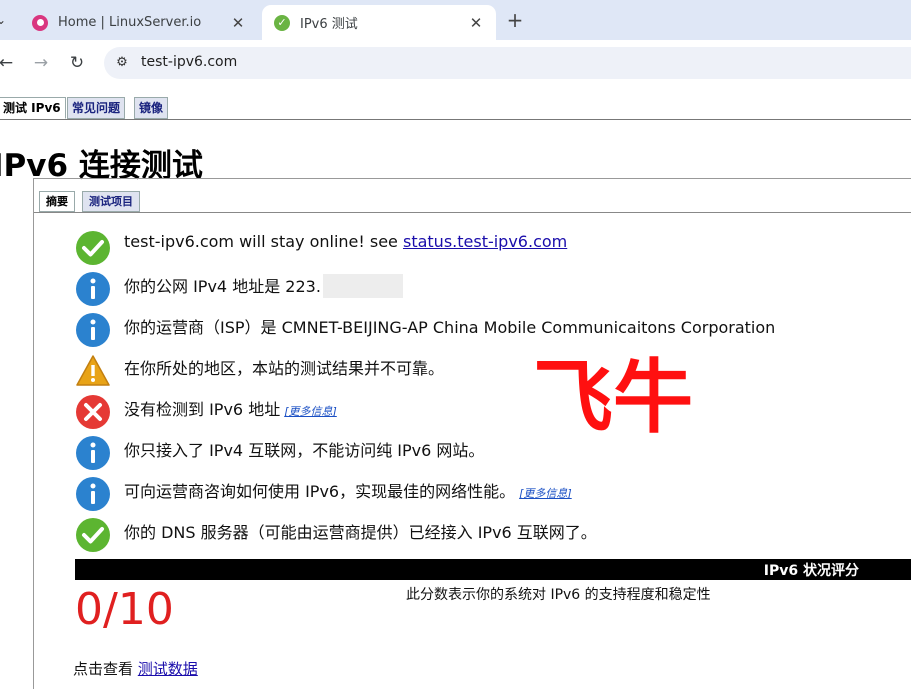 The width and height of the screenshot is (911, 689). Describe the element at coordinates (329, 24) in the screenshot. I see `tab-title: IPv6 测试` at that location.